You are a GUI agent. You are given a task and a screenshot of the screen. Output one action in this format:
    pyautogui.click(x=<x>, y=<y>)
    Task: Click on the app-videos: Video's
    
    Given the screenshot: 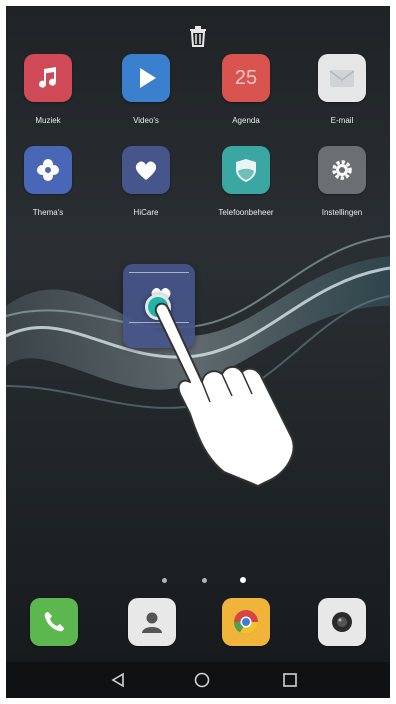 What is the action you would take?
    pyautogui.click(x=146, y=90)
    